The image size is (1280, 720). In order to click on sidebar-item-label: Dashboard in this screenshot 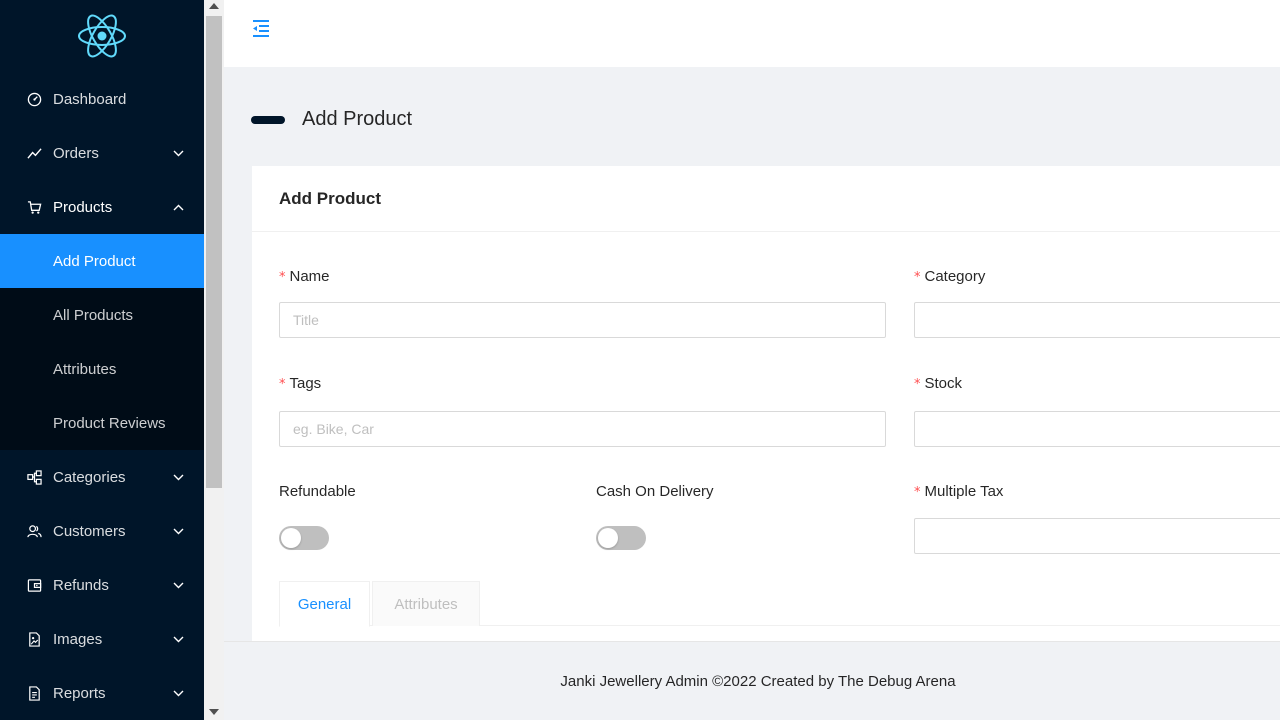, I will do `click(90, 99)`.